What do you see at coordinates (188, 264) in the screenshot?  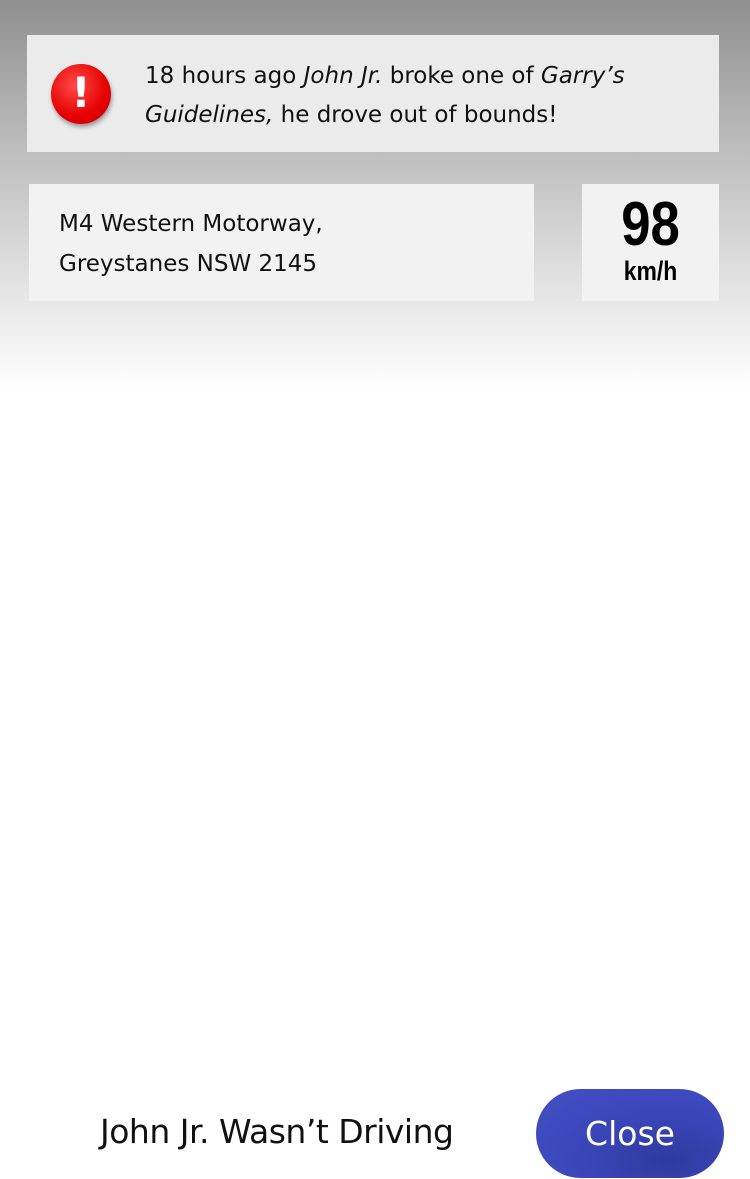 I see `address-line-2: Greystanes NSW 2145` at bounding box center [188, 264].